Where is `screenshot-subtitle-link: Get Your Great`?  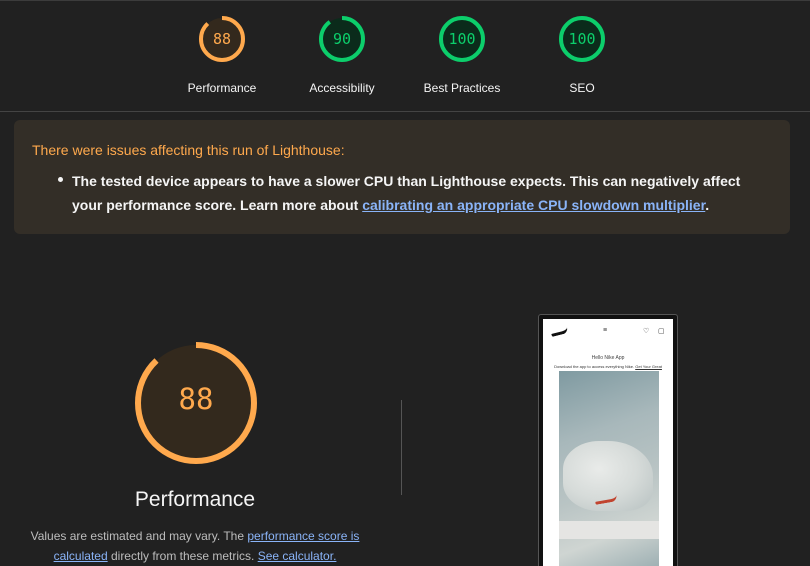
screenshot-subtitle-link: Get Your Great is located at coordinates (648, 366).